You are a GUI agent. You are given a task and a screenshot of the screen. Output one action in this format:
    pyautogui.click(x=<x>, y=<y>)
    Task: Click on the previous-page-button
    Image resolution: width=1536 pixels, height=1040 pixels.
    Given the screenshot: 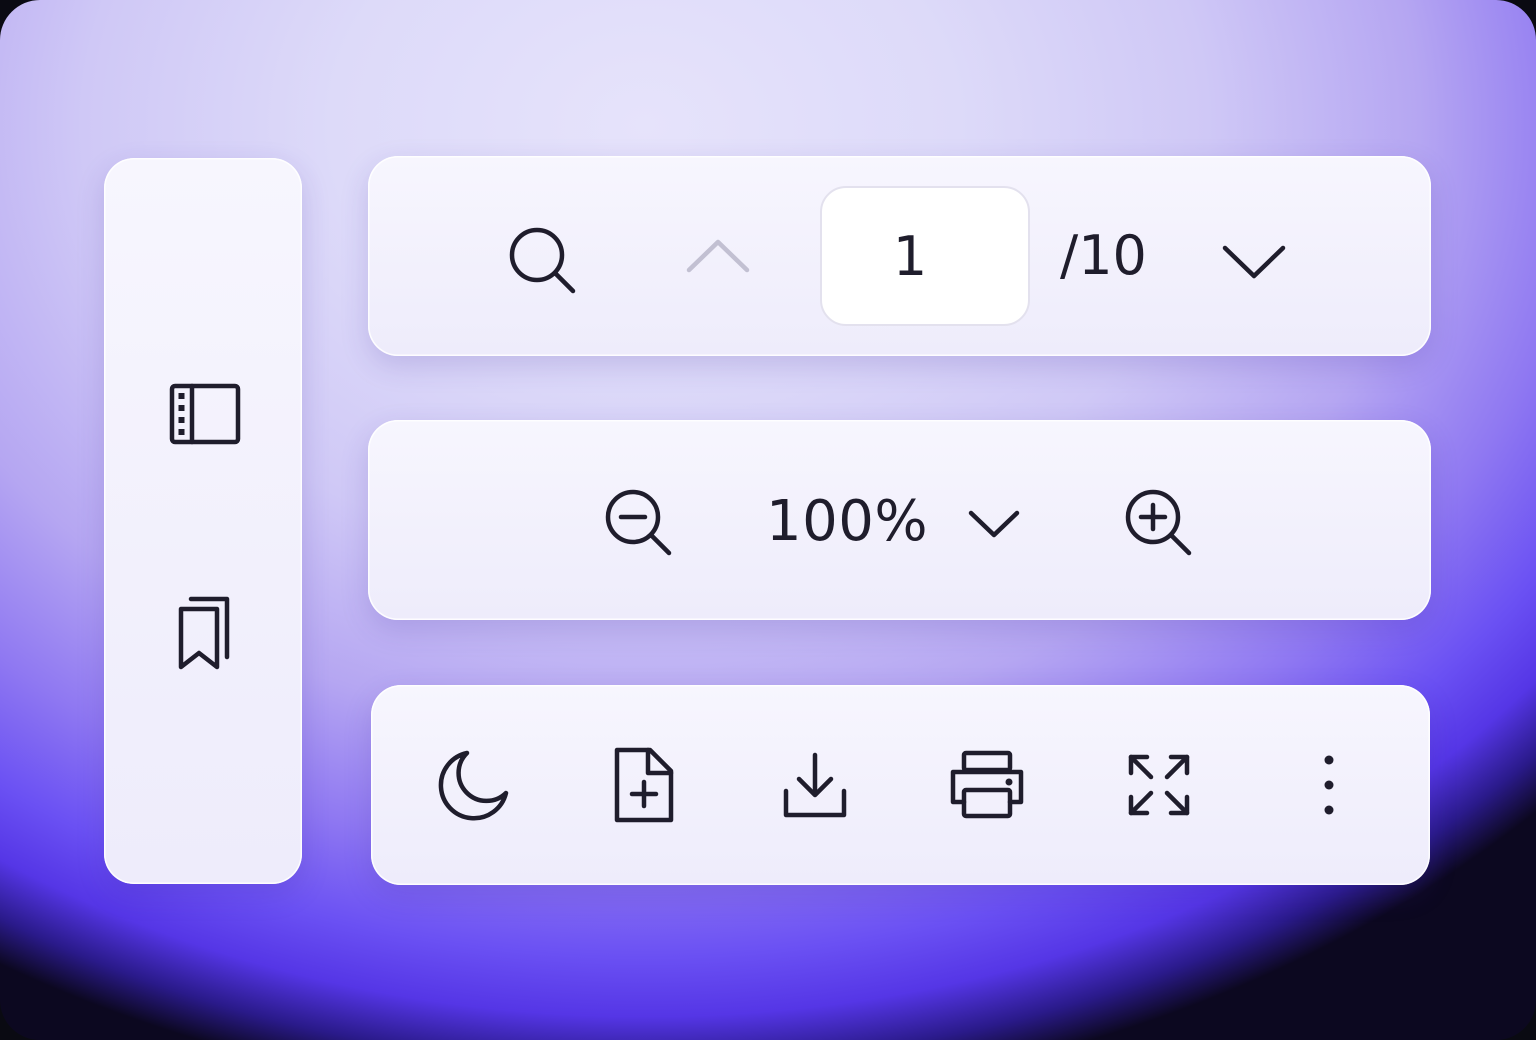 What is the action you would take?
    pyautogui.click(x=718, y=256)
    